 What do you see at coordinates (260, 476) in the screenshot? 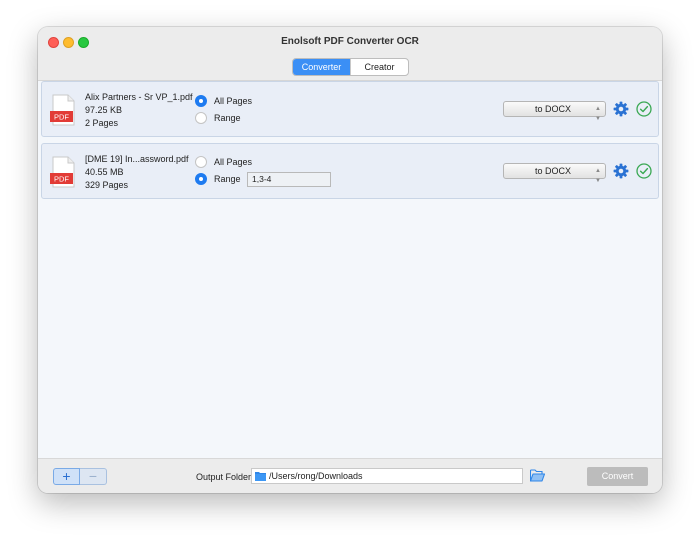
I see `folder-icon` at bounding box center [260, 476].